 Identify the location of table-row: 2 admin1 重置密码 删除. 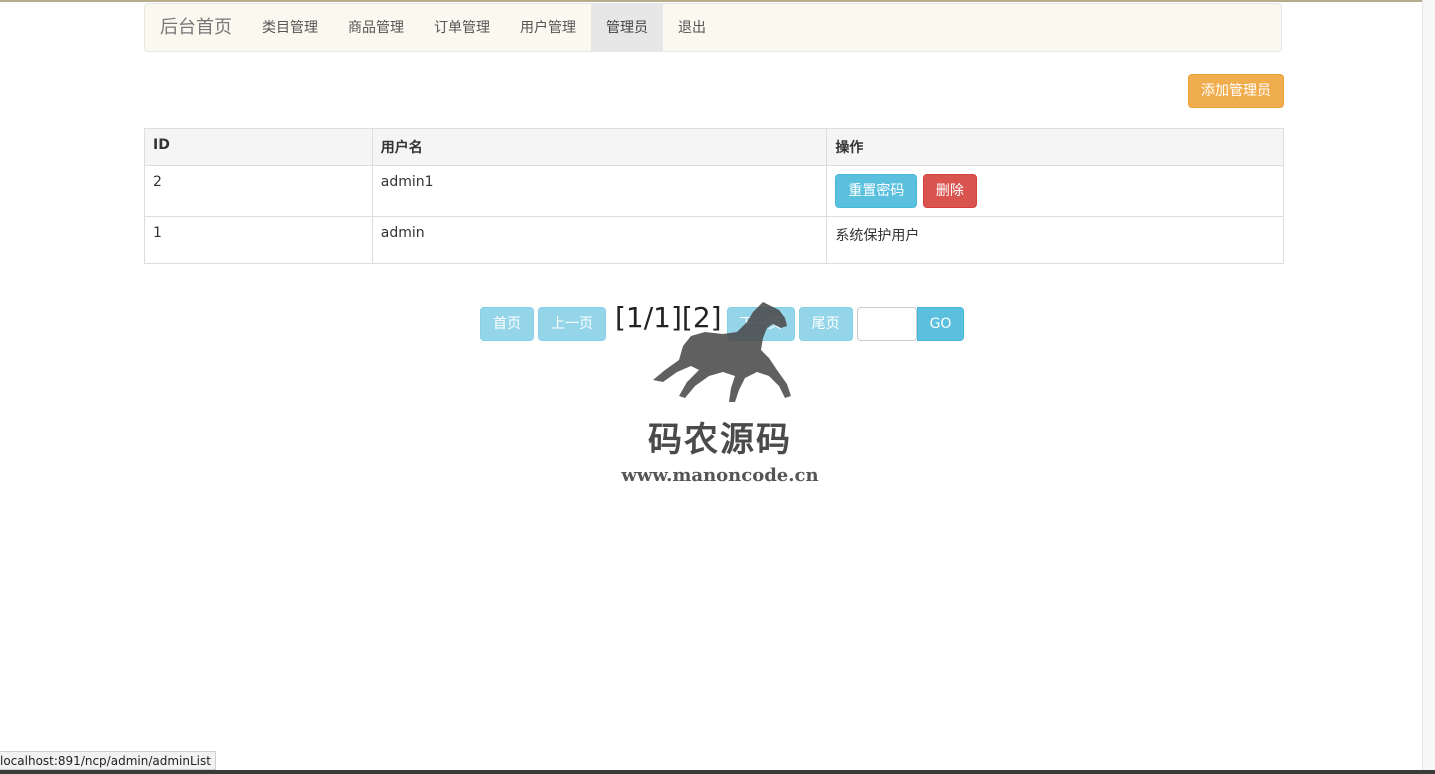
(714, 191).